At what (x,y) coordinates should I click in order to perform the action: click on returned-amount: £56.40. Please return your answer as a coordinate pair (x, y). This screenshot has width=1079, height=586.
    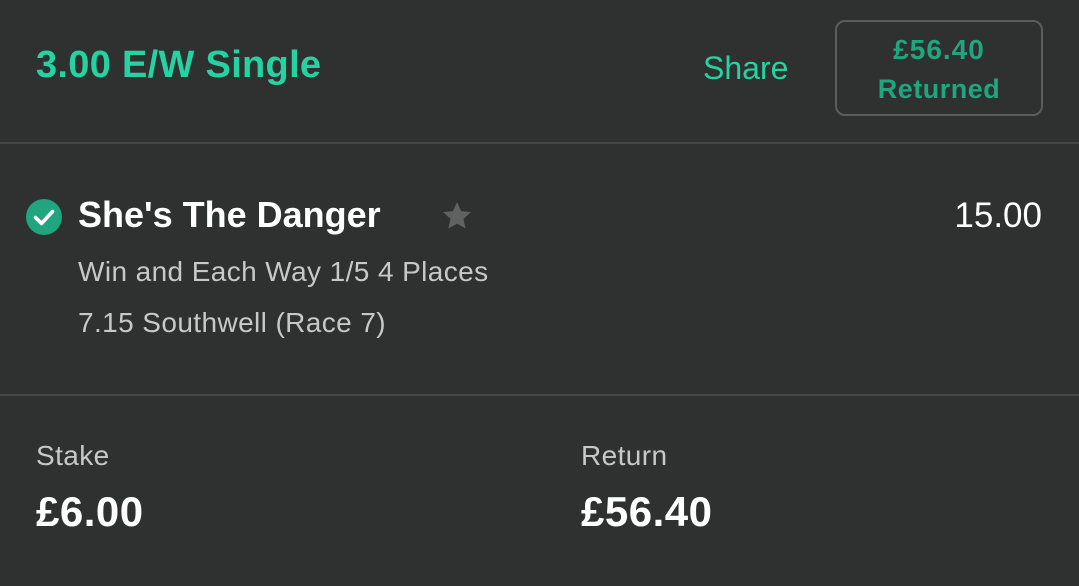
    Looking at the image, I should click on (939, 49).